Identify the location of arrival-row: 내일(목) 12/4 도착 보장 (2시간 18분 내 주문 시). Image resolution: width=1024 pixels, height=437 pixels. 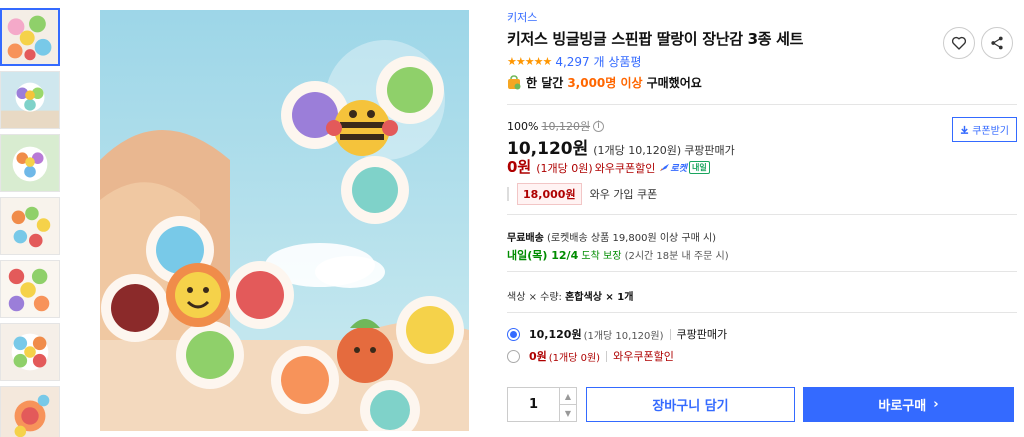
(618, 255).